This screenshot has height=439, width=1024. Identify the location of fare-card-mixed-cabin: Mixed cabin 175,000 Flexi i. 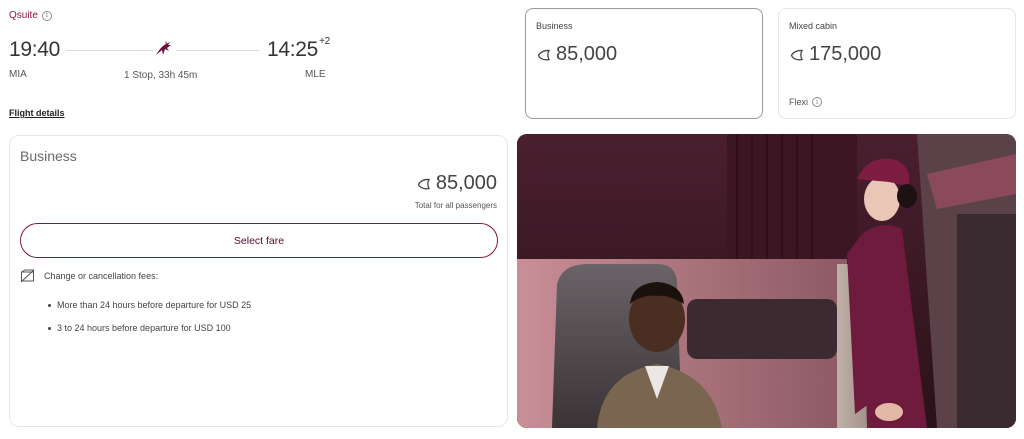
(897, 63).